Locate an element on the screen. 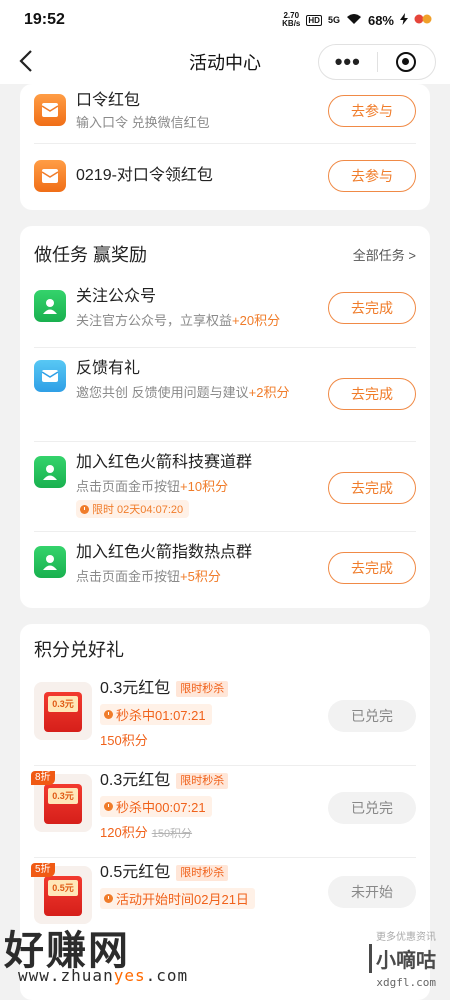 Image resolution: width=450 pixels, height=1000 pixels. status-time: 19:52 is located at coordinates (44, 19).